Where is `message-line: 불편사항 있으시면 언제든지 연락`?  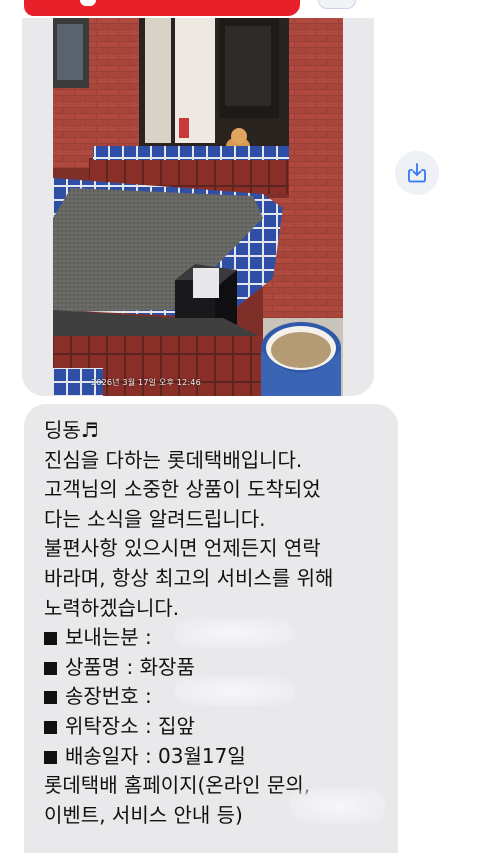
message-line: 불편사항 있으시면 언제든지 연락 is located at coordinates (182, 548).